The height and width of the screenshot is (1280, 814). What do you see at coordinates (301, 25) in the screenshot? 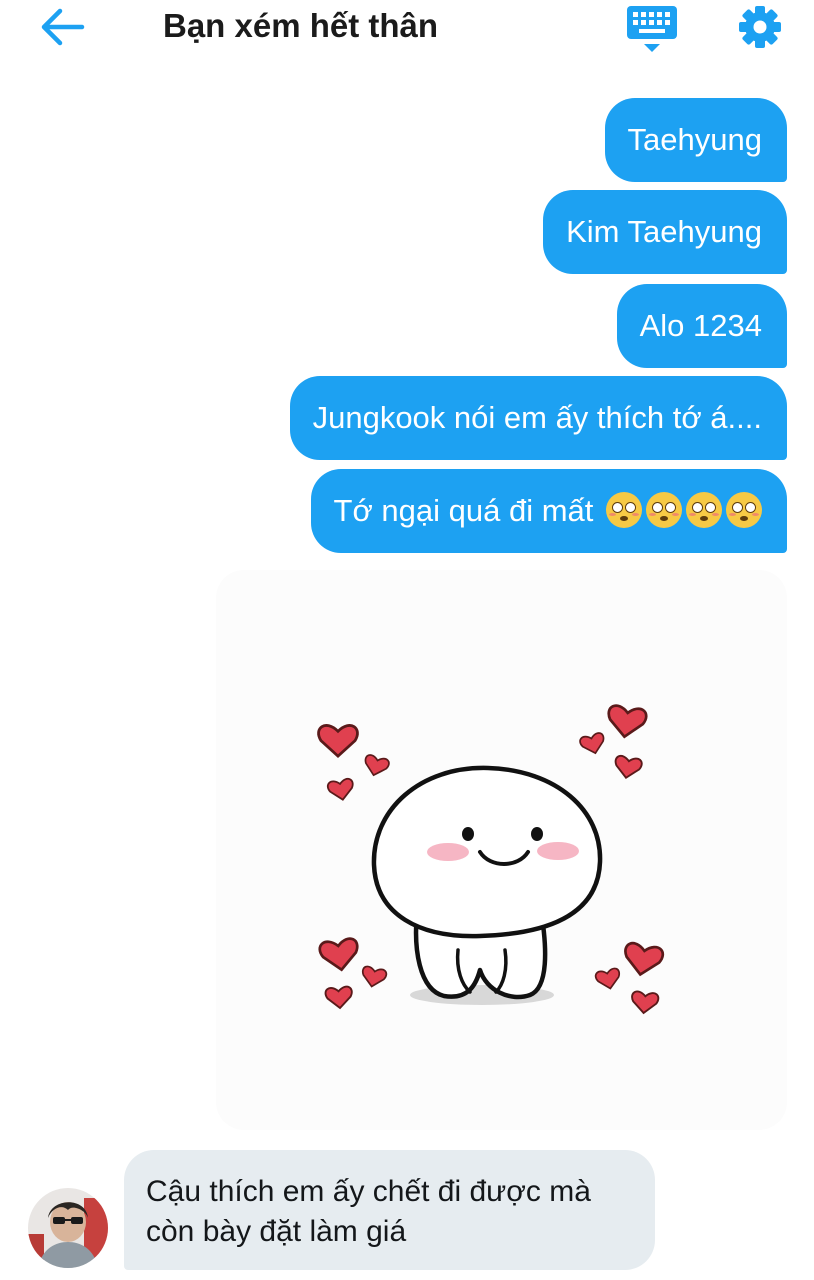
I see `conversation-title: Bạn xém hết thân` at bounding box center [301, 25].